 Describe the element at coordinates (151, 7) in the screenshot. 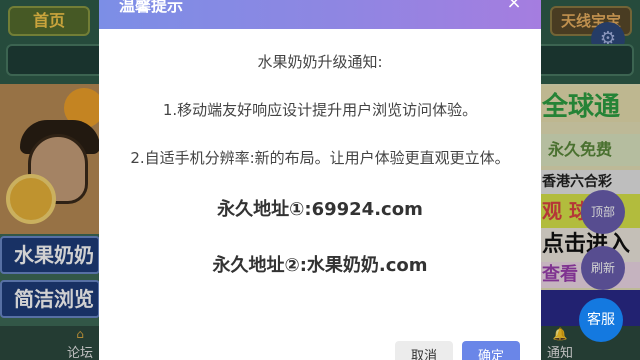

I see `dialog-title: 温馨提示` at that location.